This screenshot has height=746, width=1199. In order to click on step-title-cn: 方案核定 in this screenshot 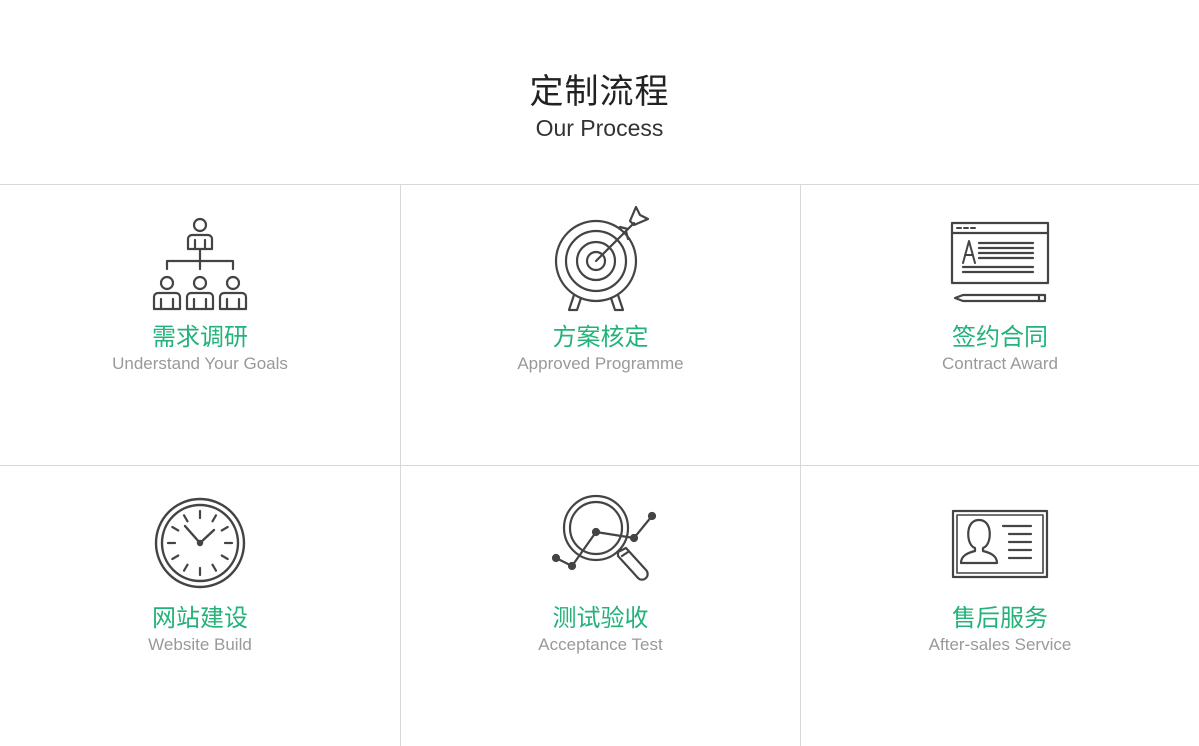, I will do `click(600, 337)`.